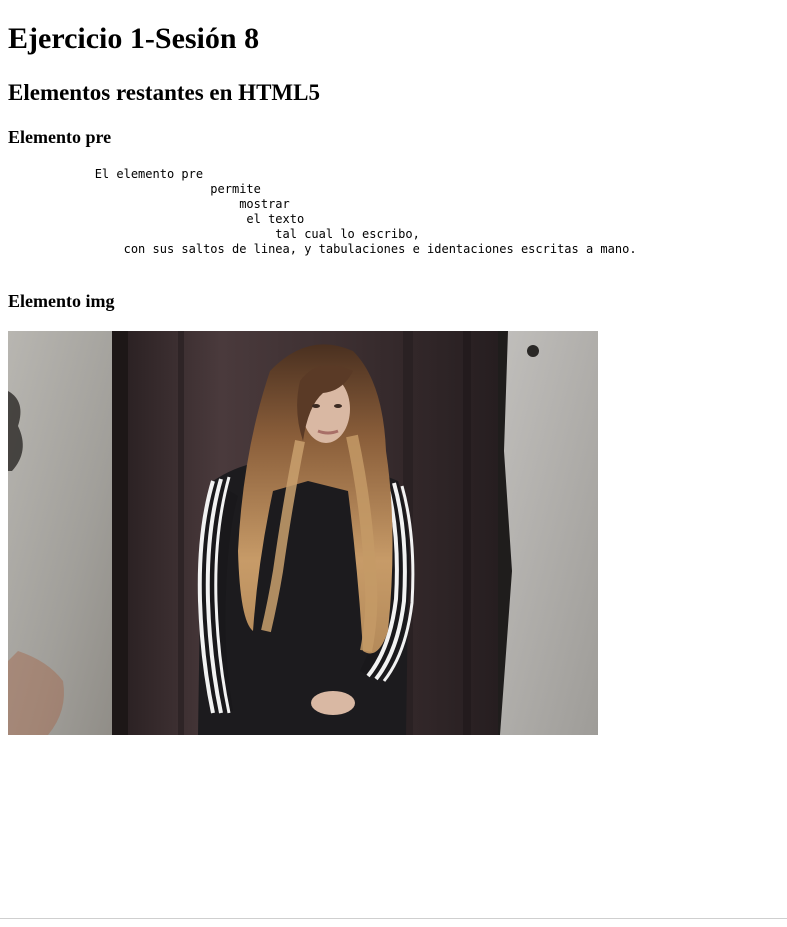  I want to click on bottom-divider, so click(393, 918).